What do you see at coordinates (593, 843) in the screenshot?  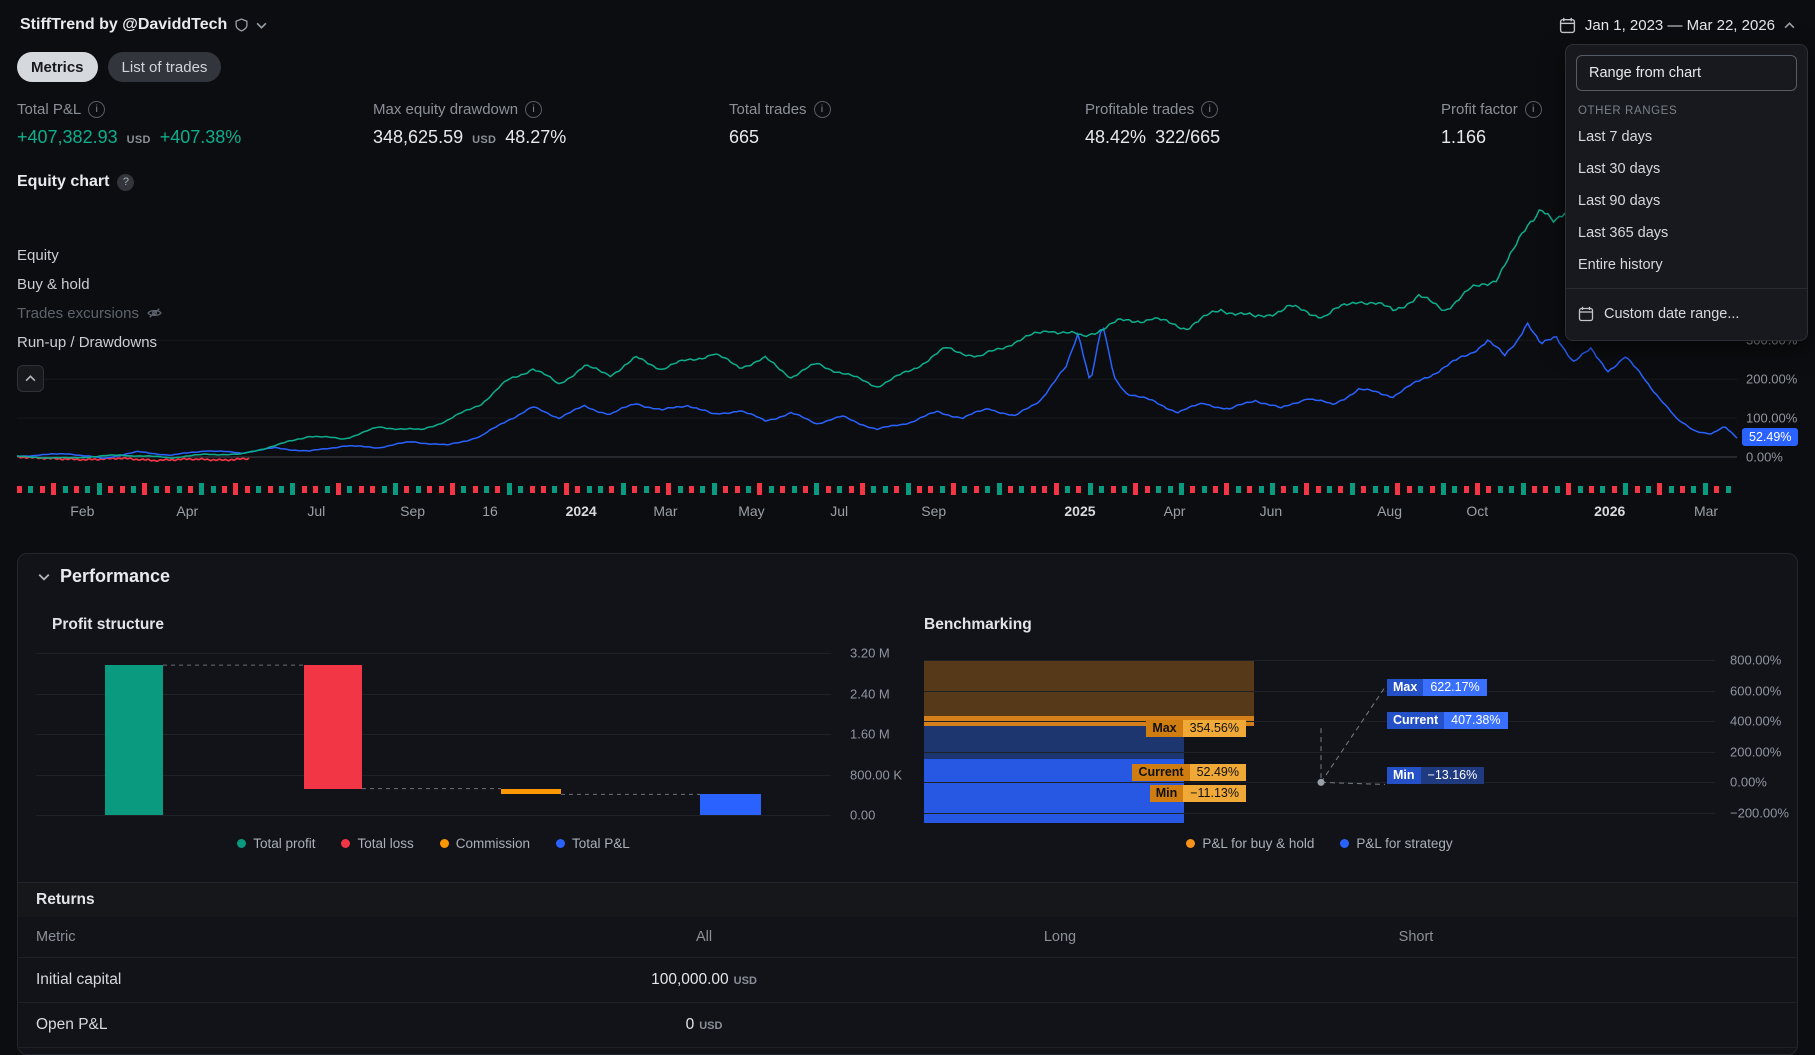 I see `legend-item: Total P&L` at bounding box center [593, 843].